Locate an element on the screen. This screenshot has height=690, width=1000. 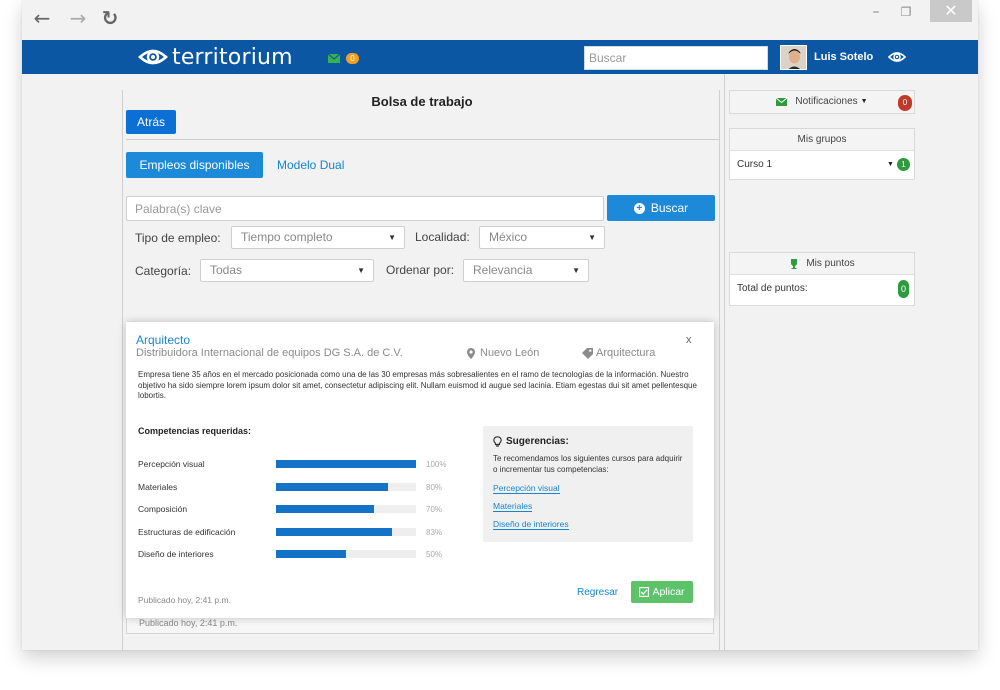
course-link-materials: Materiales is located at coordinates (513, 506).